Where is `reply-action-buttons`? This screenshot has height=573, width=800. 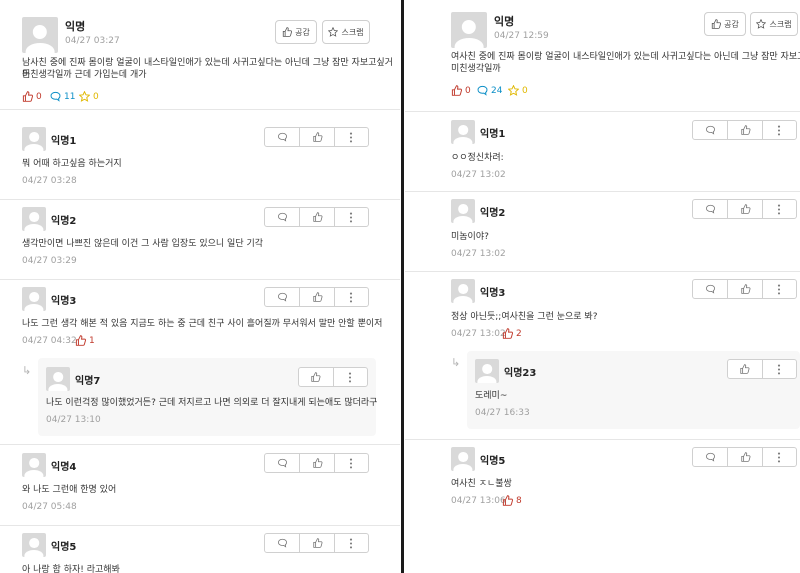
reply-action-buttons is located at coordinates (762, 369).